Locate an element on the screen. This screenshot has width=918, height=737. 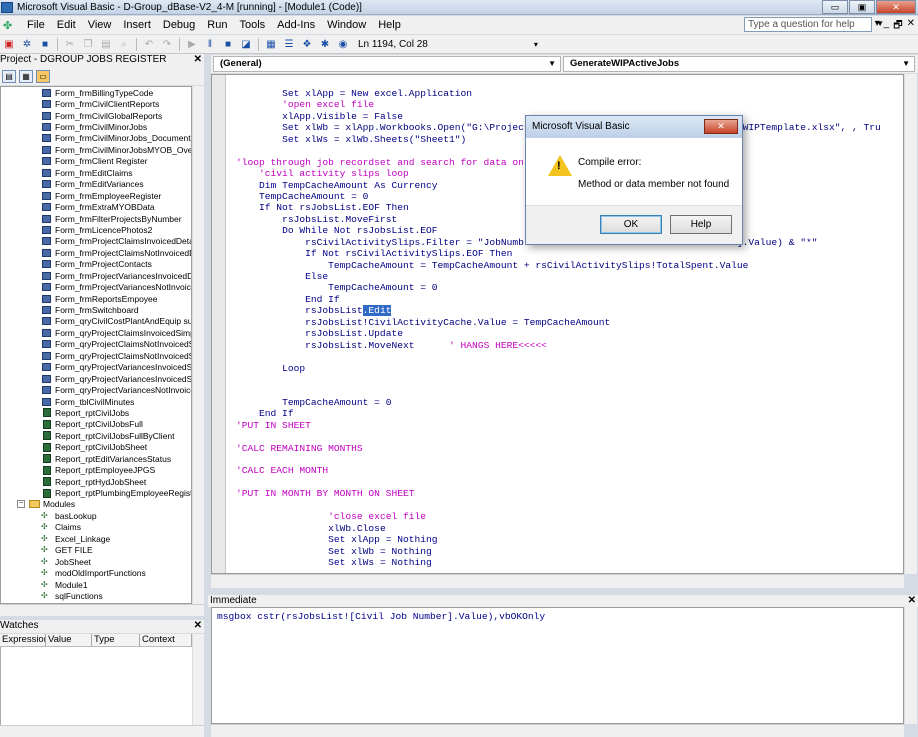
tree-item-module: ✣ basLookup is located at coordinates (96, 515).